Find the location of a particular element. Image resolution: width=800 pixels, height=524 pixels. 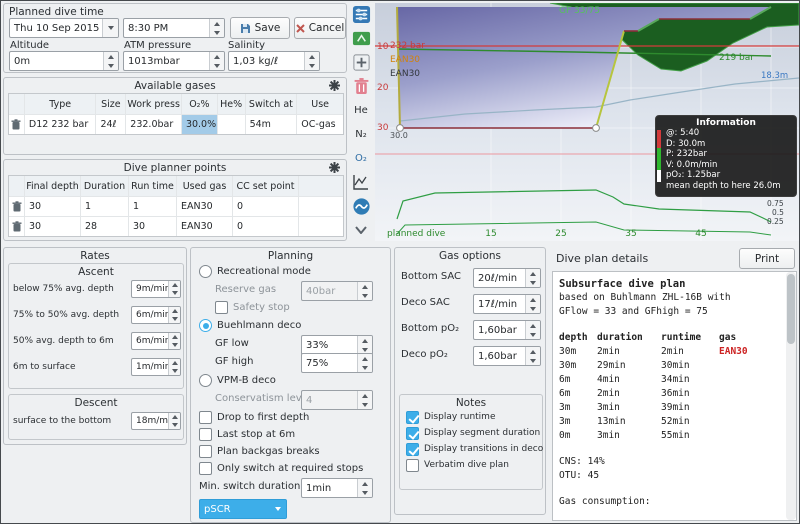

add-waypoint-button is located at coordinates (334, 169).